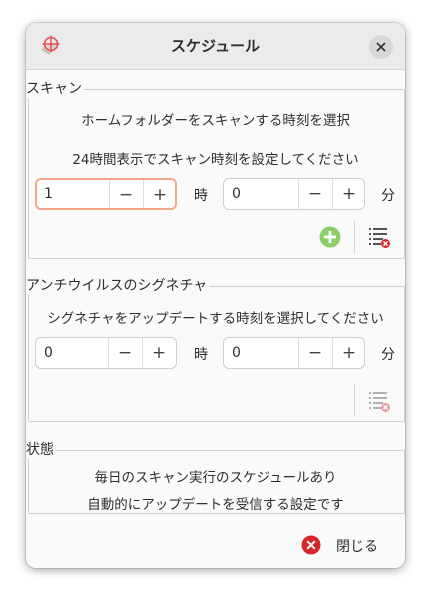 Image resolution: width=431 pixels, height=597 pixels. I want to click on window-title: スケジュール, so click(215, 46).